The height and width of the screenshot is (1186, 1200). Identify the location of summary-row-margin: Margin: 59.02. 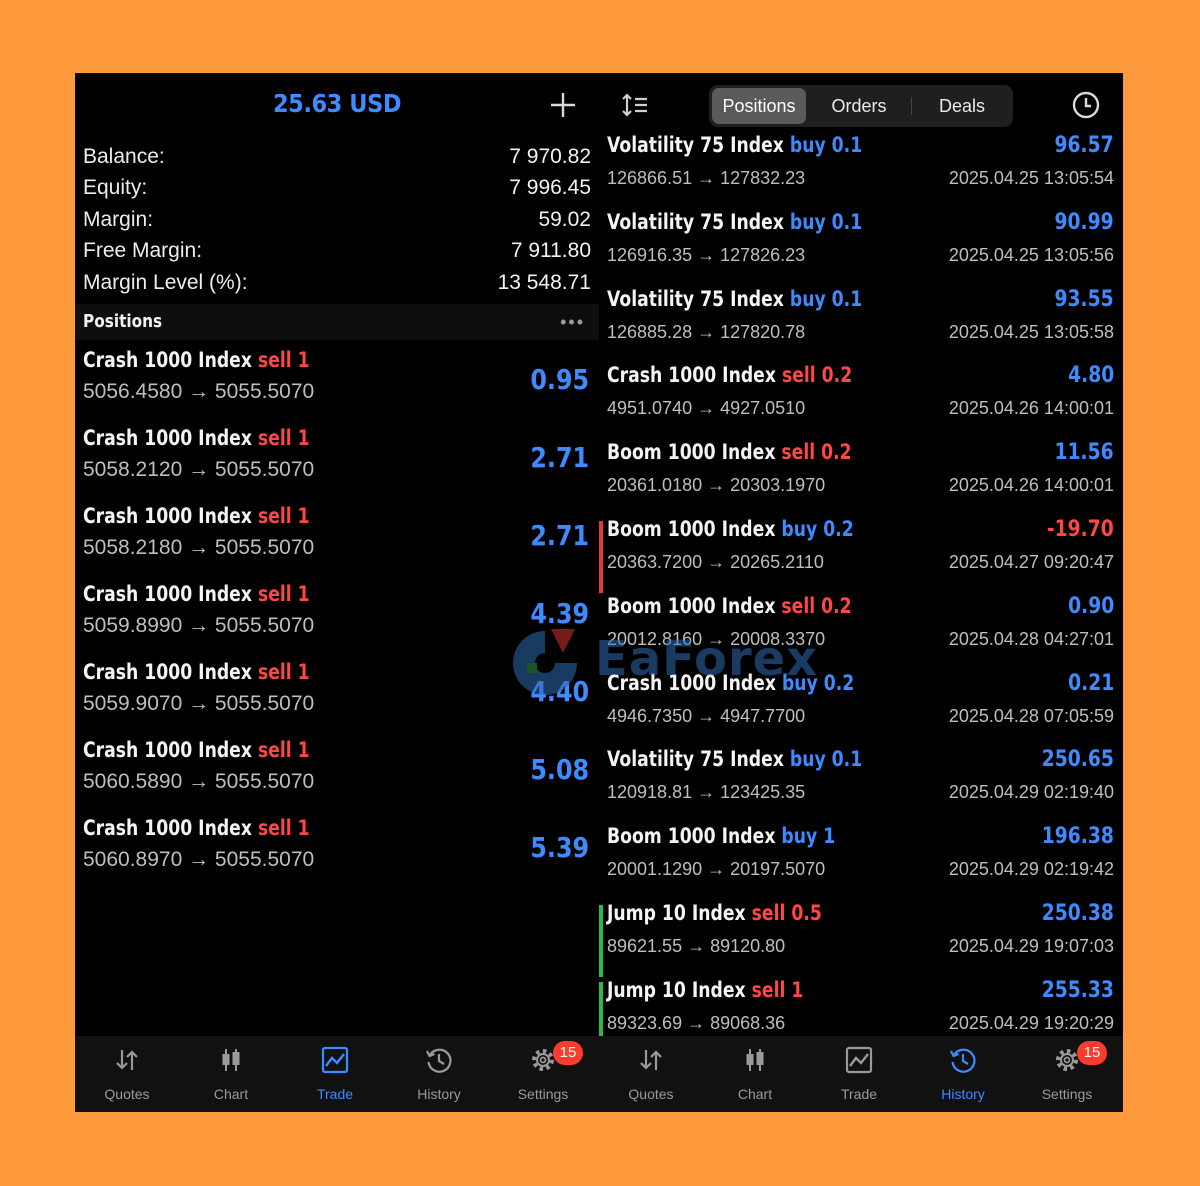
(337, 220).